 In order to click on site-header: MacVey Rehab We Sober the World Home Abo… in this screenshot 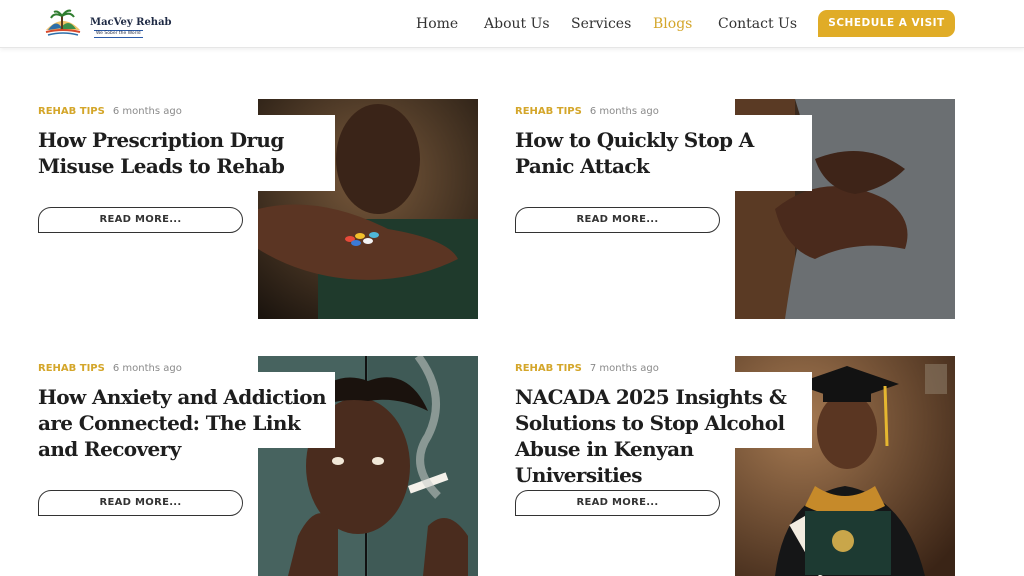, I will do `click(512, 24)`.